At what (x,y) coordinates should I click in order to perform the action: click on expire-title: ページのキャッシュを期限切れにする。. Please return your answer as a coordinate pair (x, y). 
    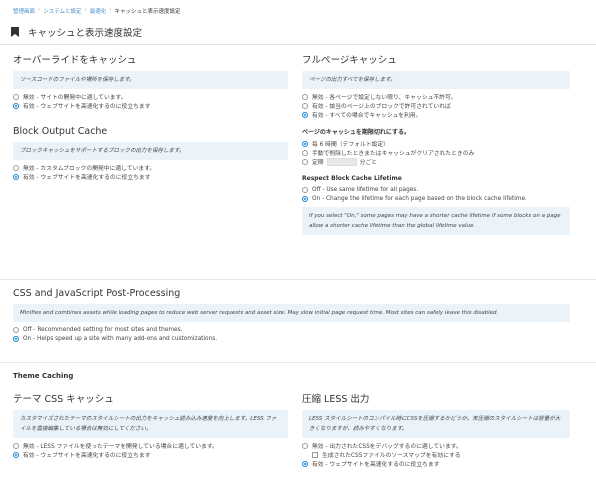
    Looking at the image, I should click on (356, 132).